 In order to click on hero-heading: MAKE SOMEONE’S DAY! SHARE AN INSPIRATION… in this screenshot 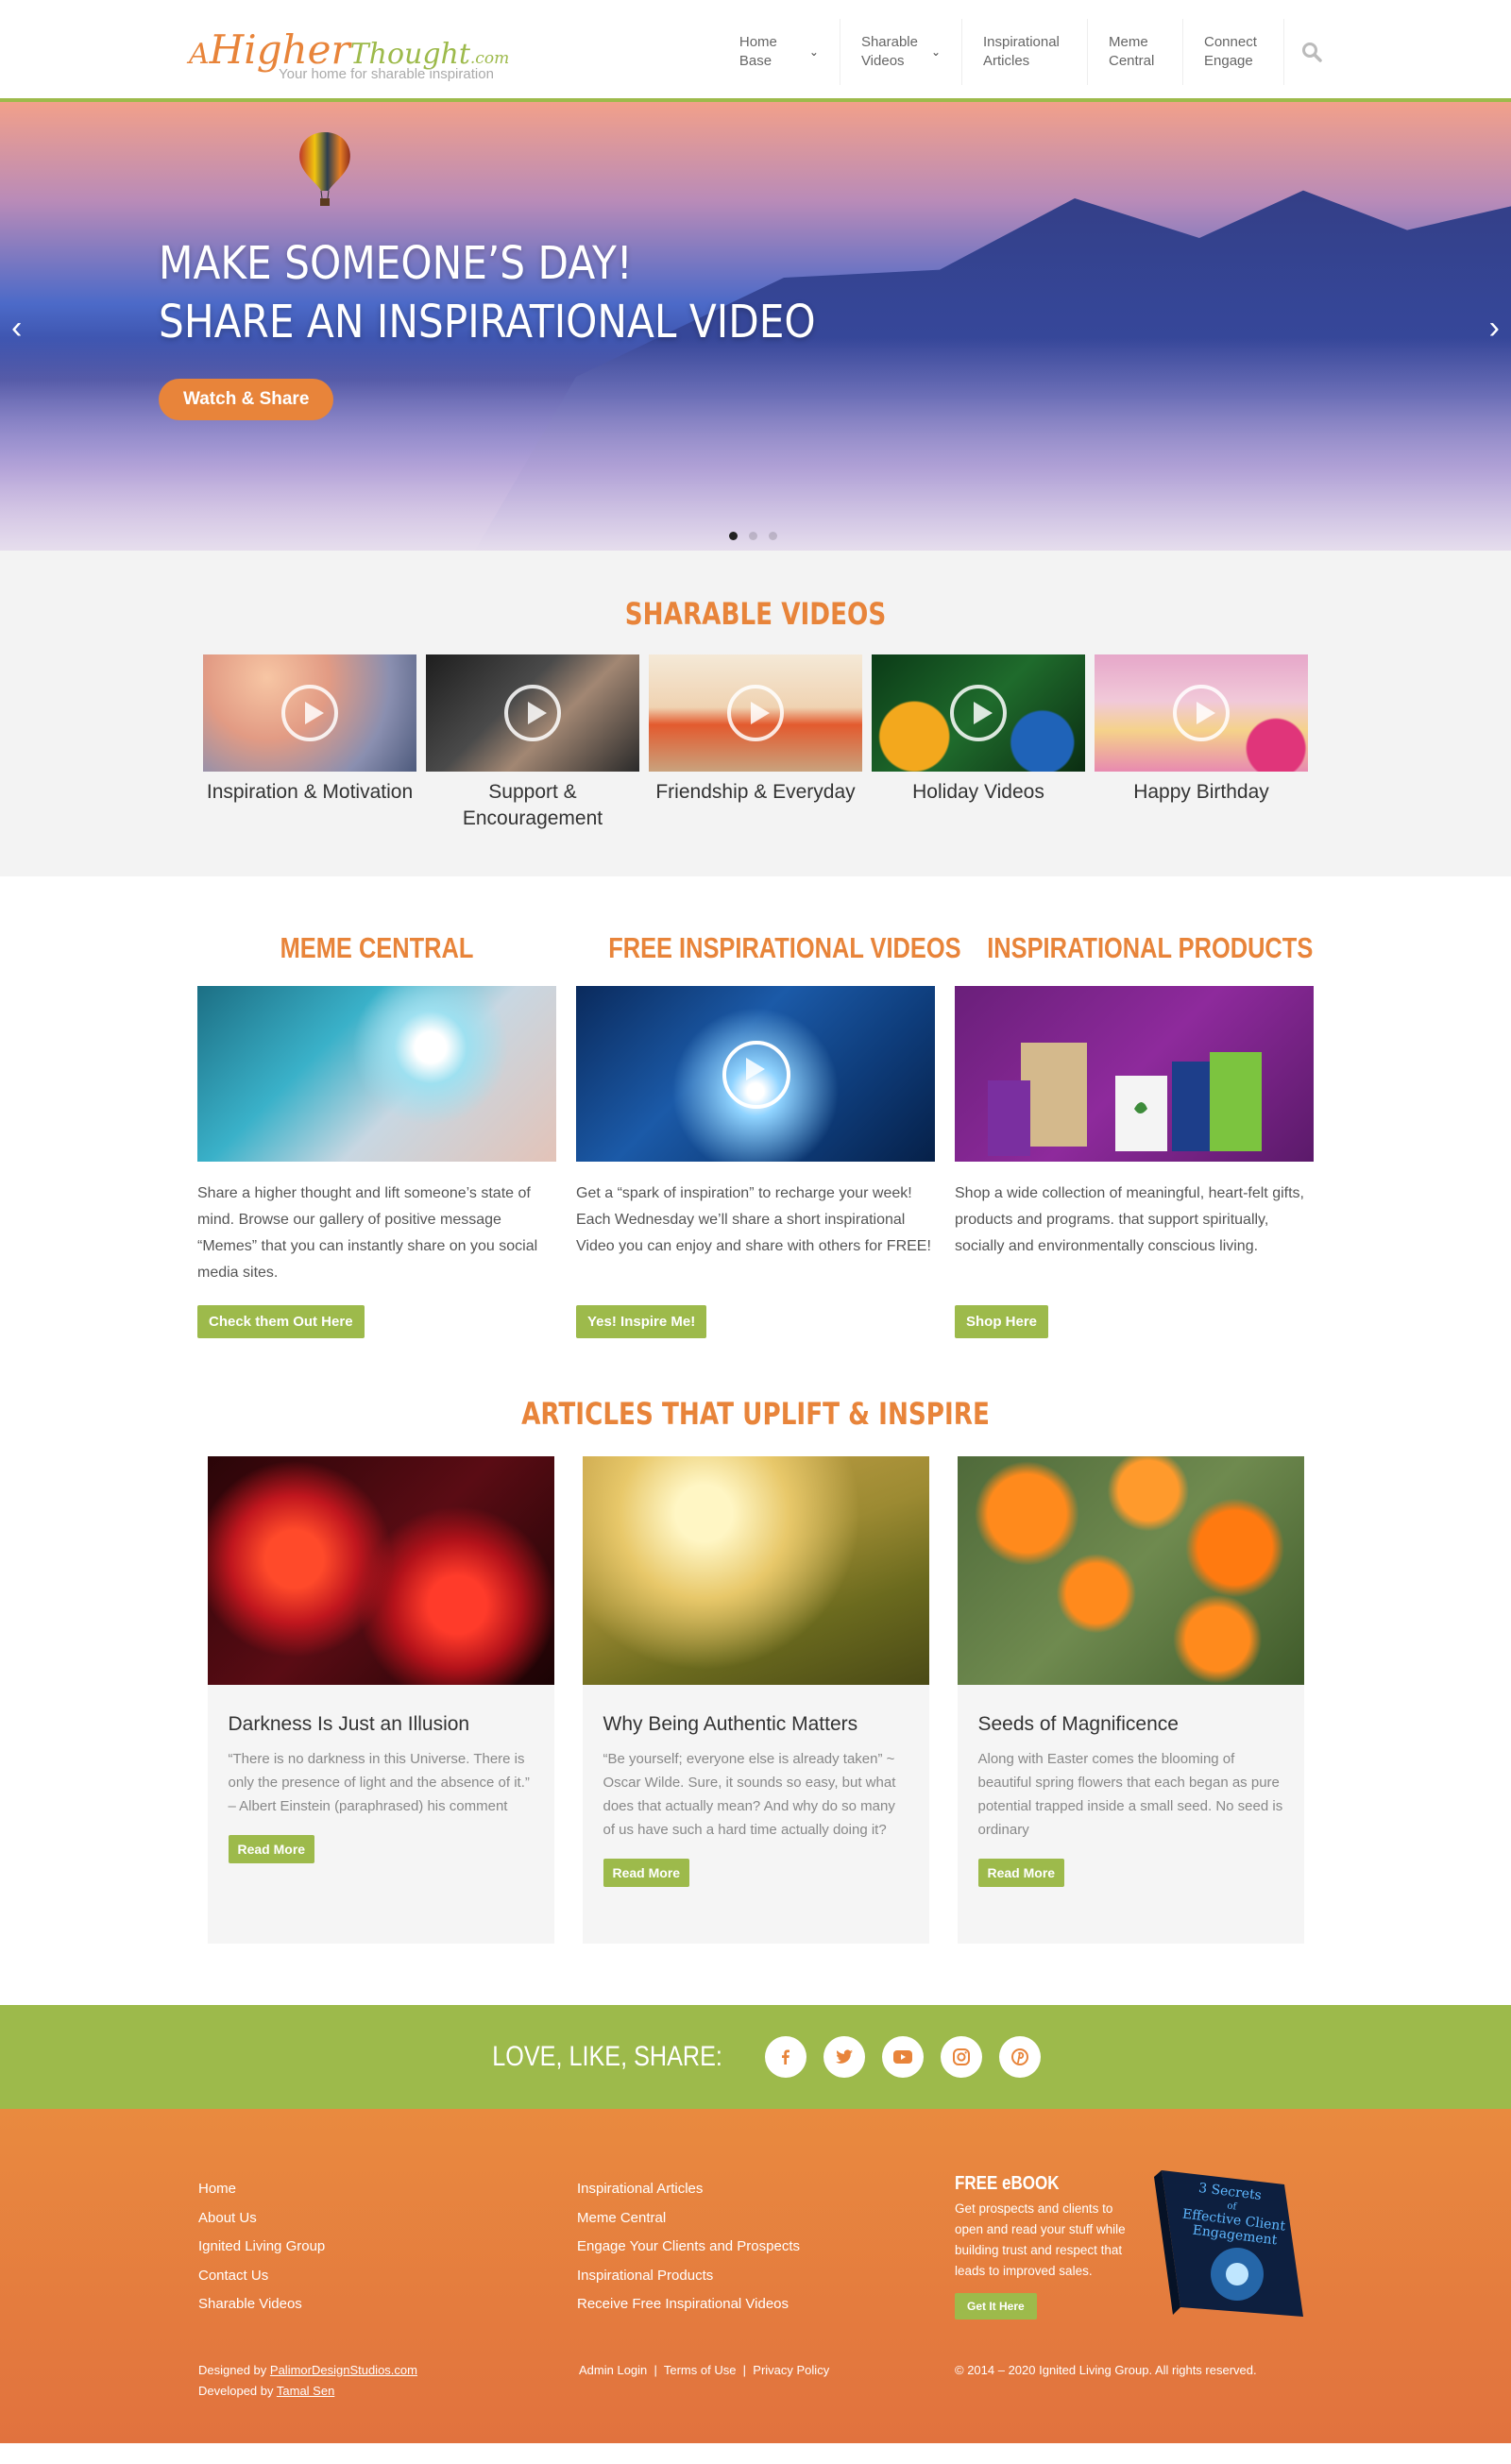, I will do `click(487, 292)`.